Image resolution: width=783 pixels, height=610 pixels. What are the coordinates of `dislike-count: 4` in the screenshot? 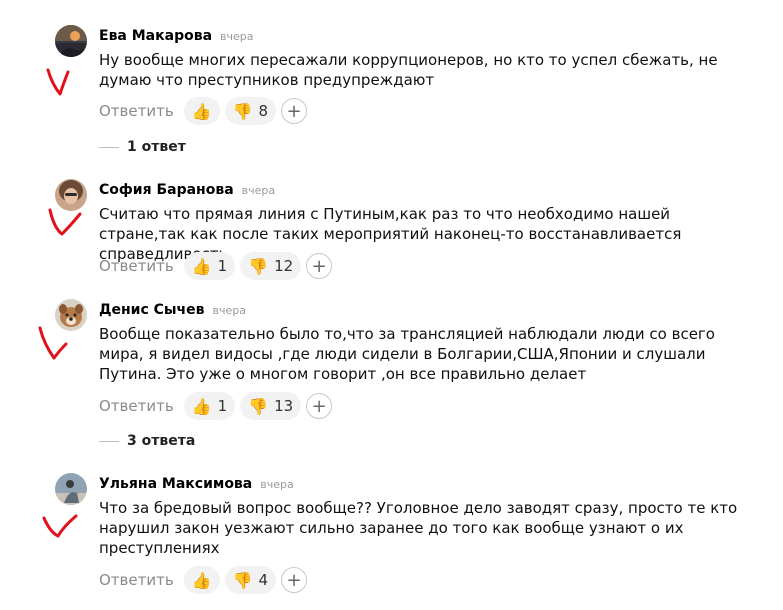 It's located at (263, 580).